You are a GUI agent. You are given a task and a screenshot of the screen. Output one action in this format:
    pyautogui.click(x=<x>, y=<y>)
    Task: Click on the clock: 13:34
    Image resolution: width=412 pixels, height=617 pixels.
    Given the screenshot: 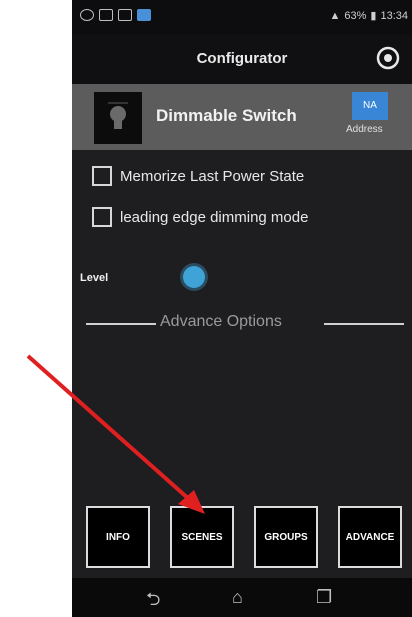 What is the action you would take?
    pyautogui.click(x=394, y=15)
    